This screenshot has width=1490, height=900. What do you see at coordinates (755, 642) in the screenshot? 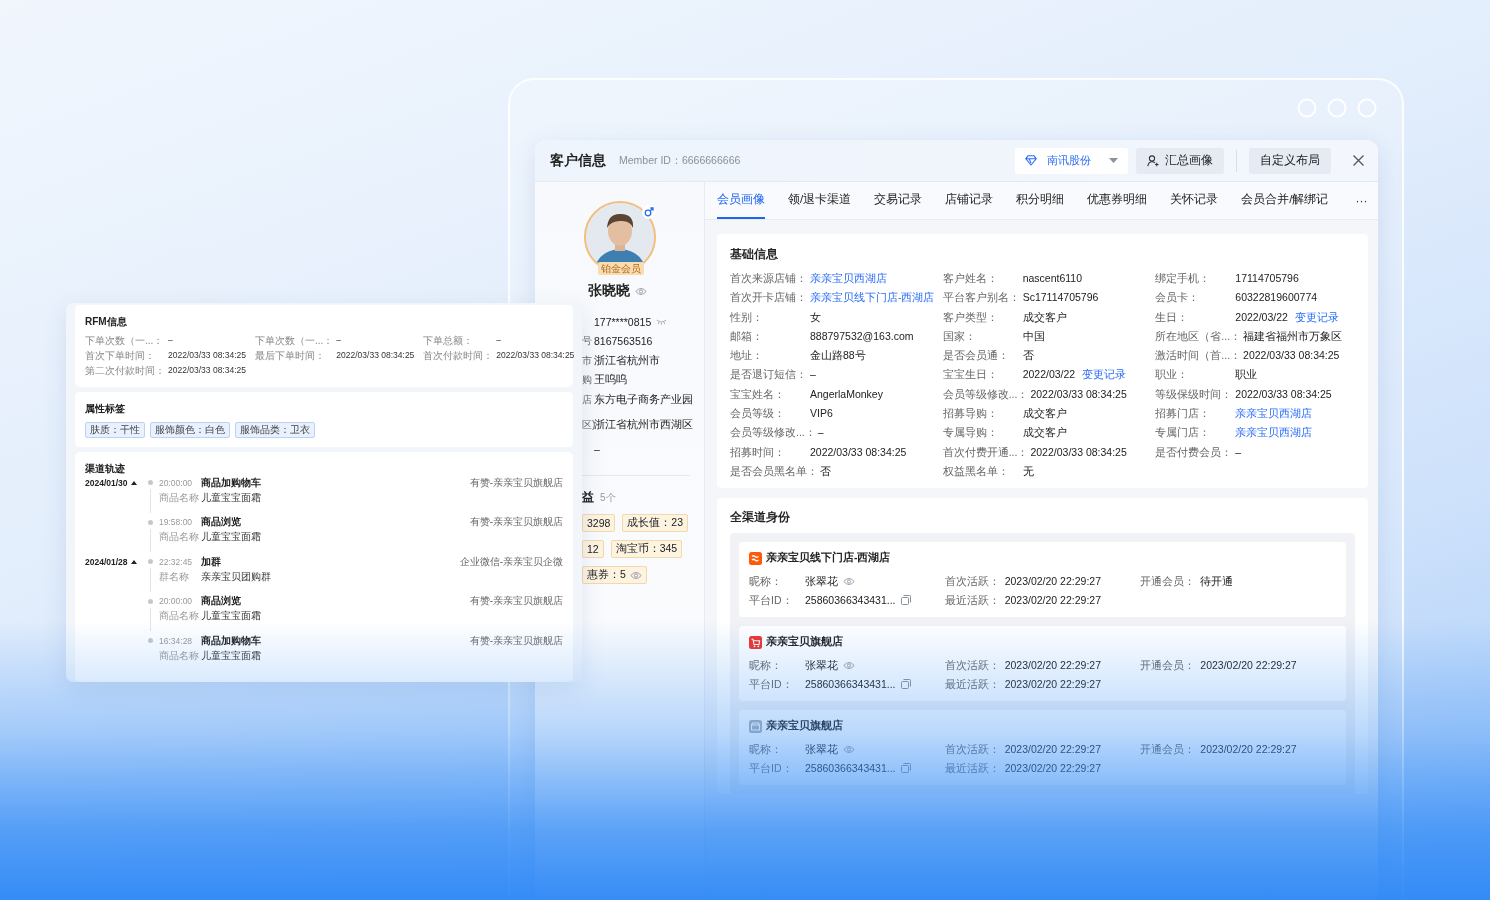
I see `cart-icon` at bounding box center [755, 642].